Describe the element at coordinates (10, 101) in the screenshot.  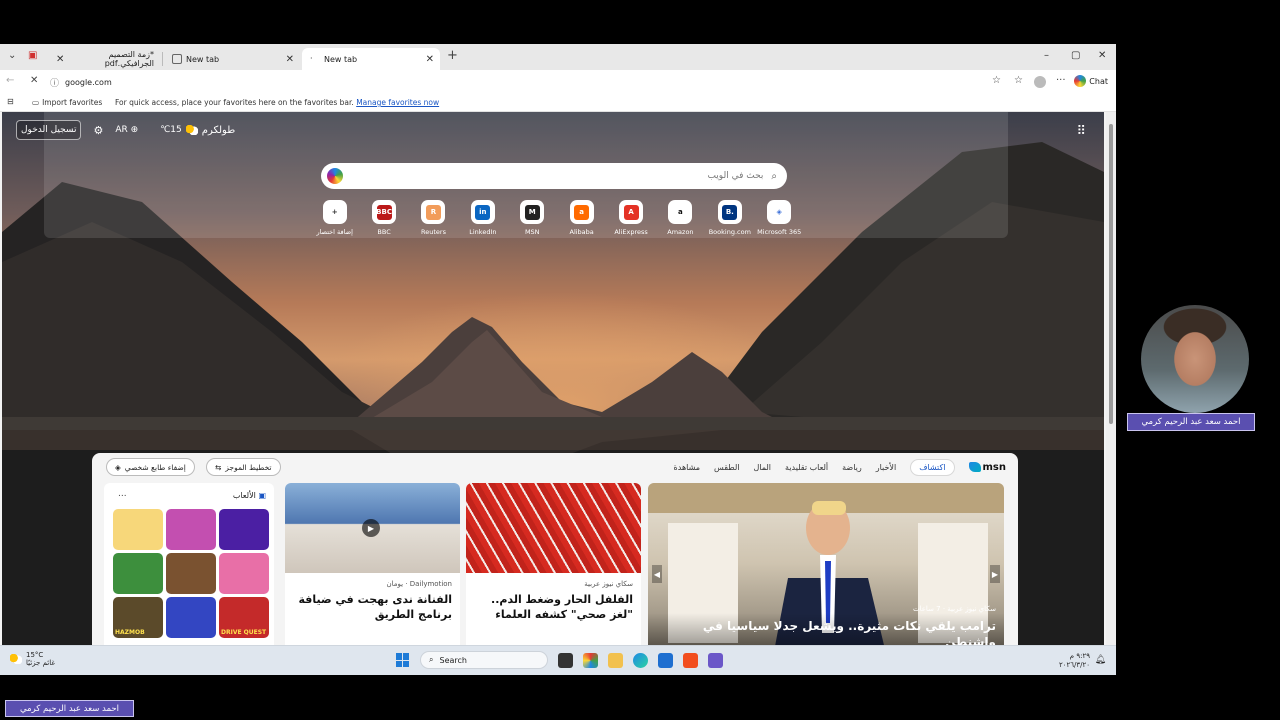
I see `sidebar-toggle-icon: ⊟` at that location.